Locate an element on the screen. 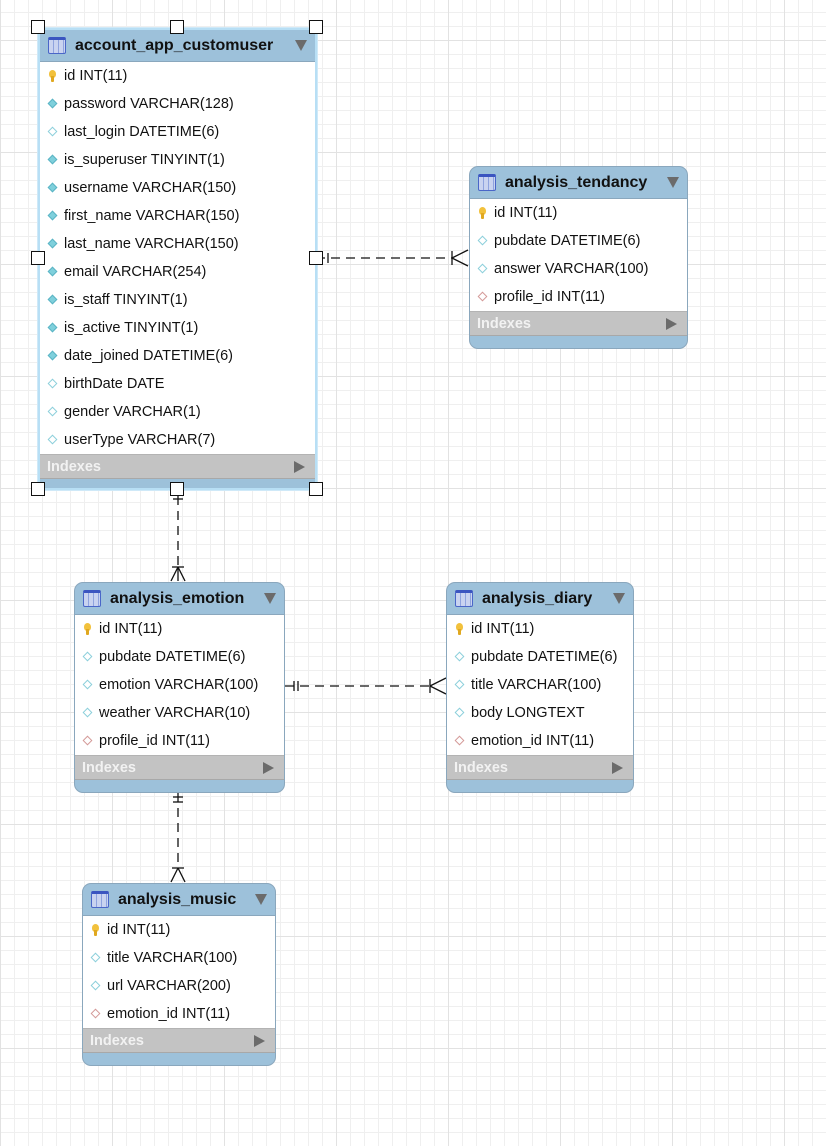 The image size is (826, 1146). column-row: birthDate DATE is located at coordinates (177, 384).